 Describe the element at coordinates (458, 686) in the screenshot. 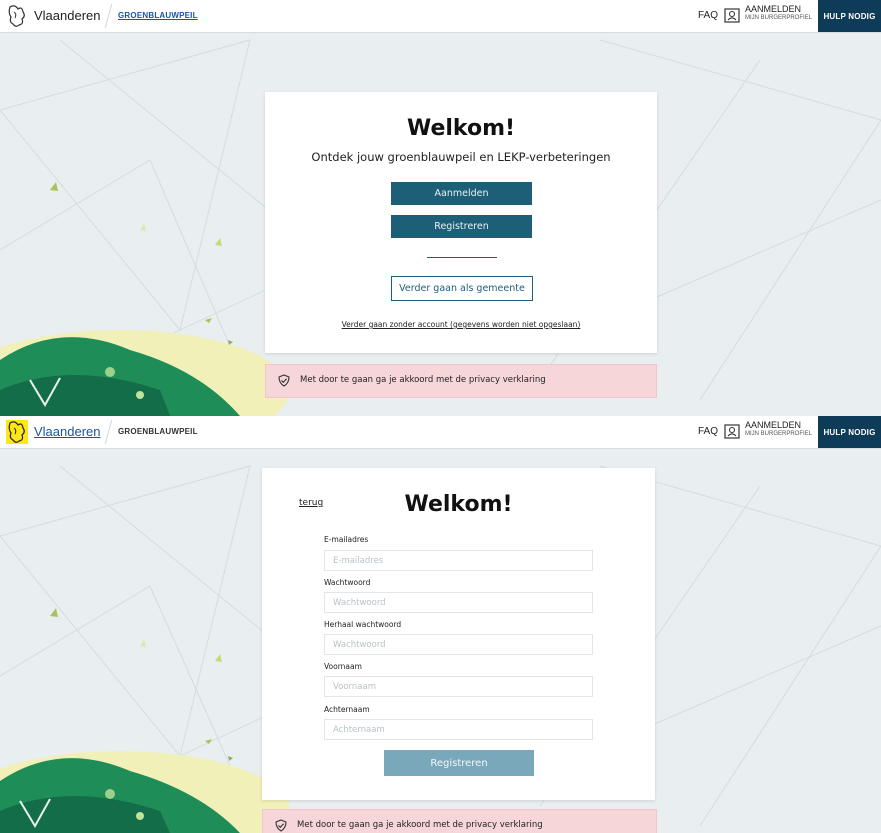

I see `first-name-field` at that location.